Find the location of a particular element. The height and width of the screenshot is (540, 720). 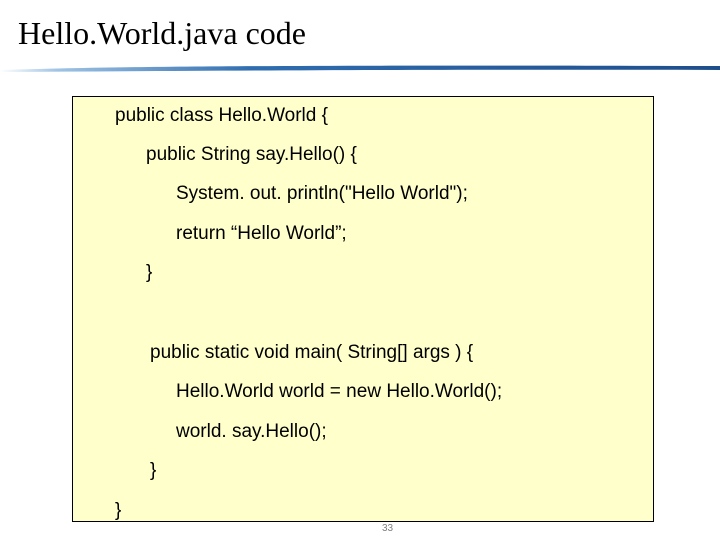

slide-title: Hello.World.java code is located at coordinates (162, 33).